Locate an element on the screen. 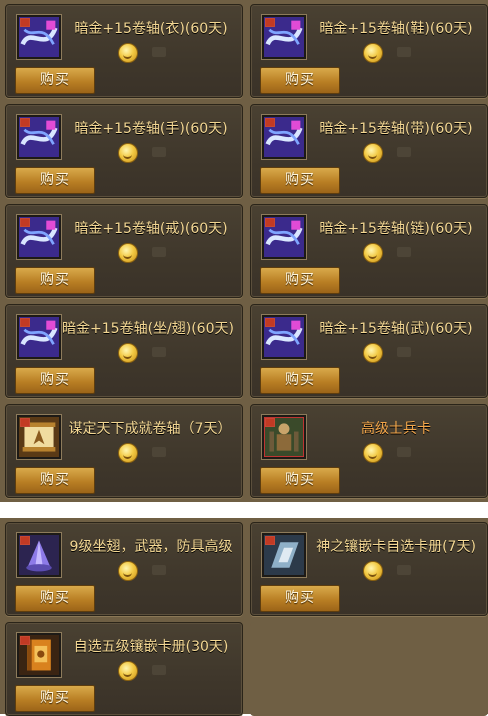 This screenshot has width=488, height=716. shop-item-card: 暗金+15卷轴(链)(60天) 购买 is located at coordinates (369, 251).